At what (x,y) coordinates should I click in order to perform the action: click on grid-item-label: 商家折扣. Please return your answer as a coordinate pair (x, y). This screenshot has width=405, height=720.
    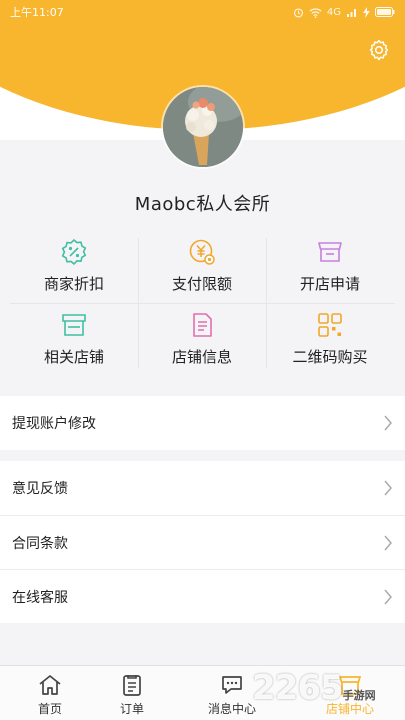
    Looking at the image, I should click on (73, 284).